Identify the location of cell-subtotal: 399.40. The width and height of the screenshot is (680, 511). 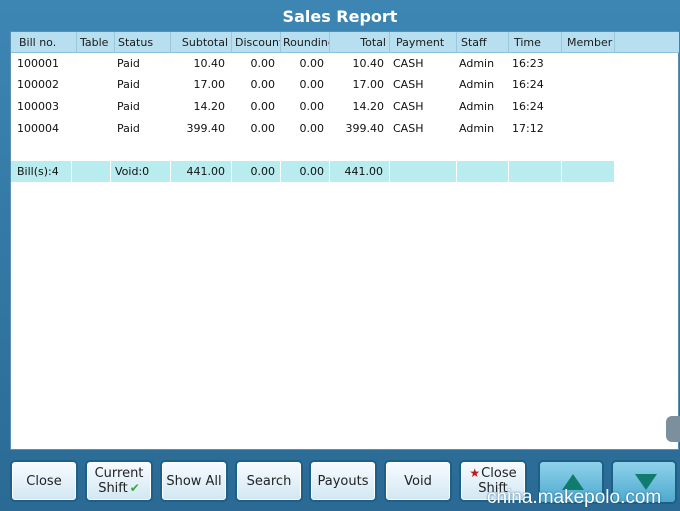
(206, 128).